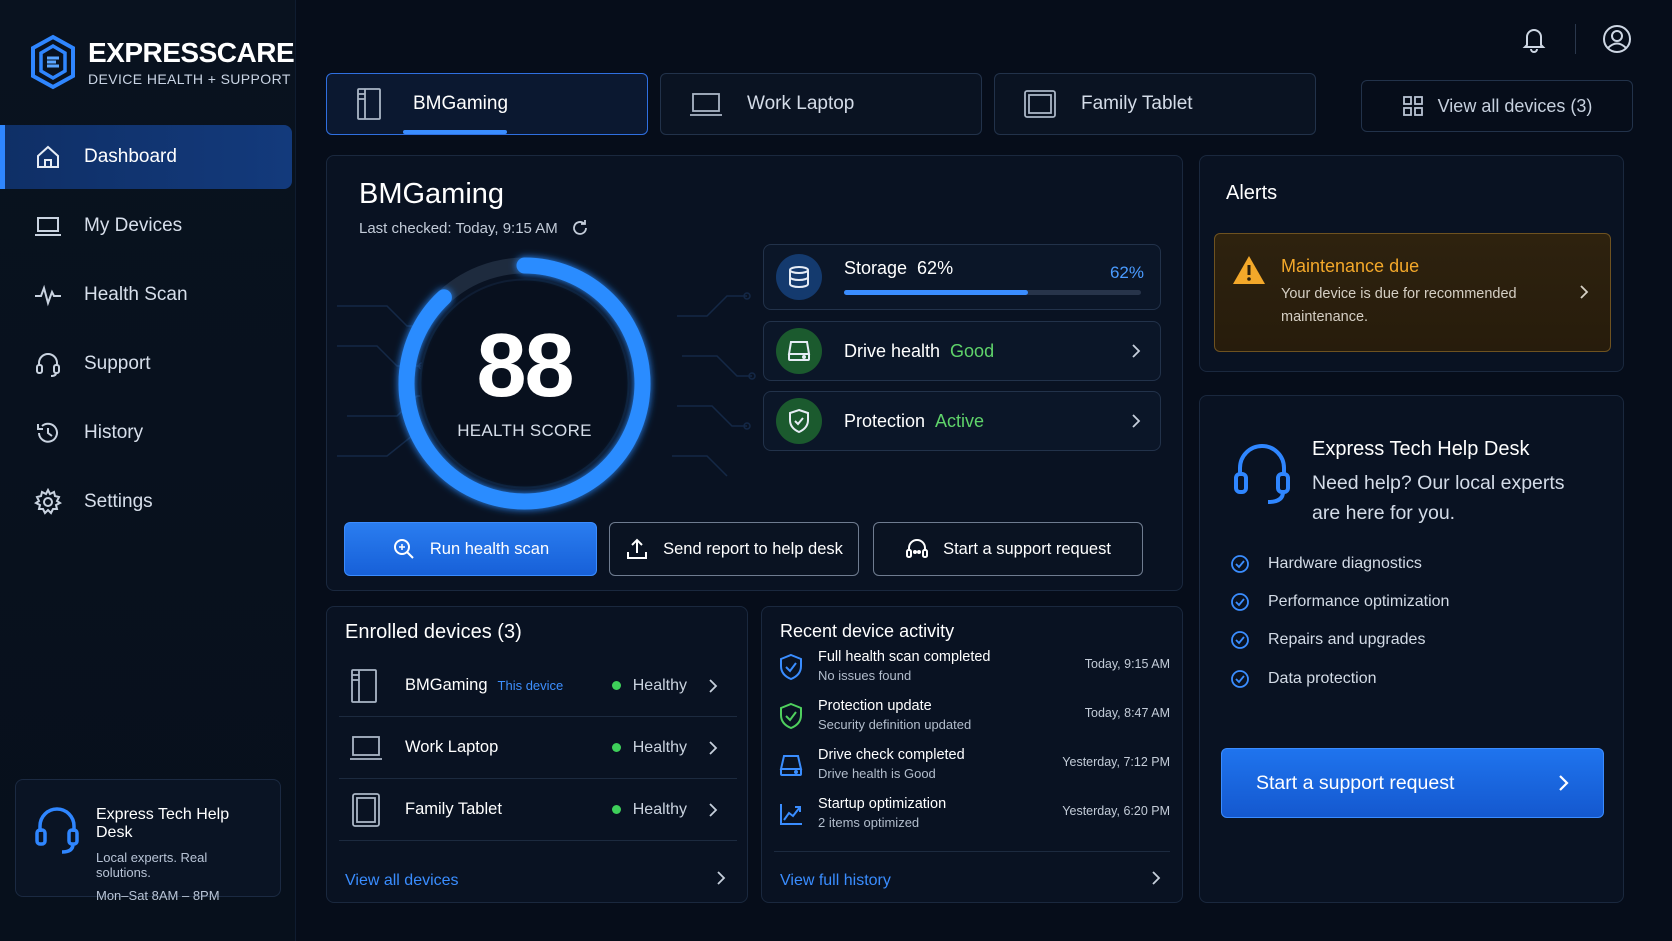 The image size is (1672, 941). What do you see at coordinates (895, 724) in the screenshot?
I see `activity-sub: Security definition updated` at bounding box center [895, 724].